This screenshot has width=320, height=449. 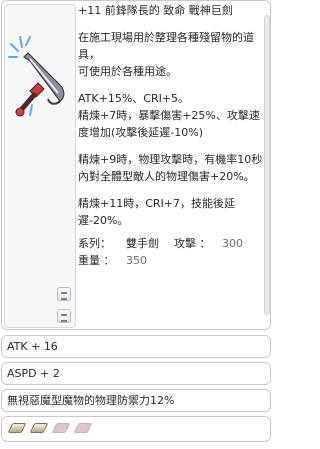 I want to click on item-effect-3: 精煉+11時，CRI+7，技能後延遲-20%。, so click(x=156, y=212).